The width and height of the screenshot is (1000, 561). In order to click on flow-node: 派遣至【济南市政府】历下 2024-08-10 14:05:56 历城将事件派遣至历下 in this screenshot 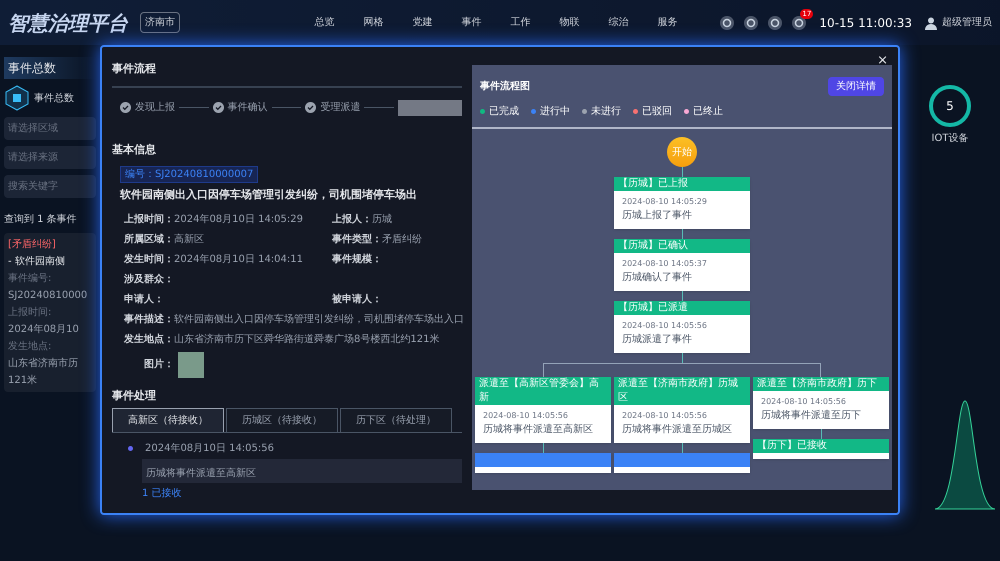, I will do `click(821, 403)`.